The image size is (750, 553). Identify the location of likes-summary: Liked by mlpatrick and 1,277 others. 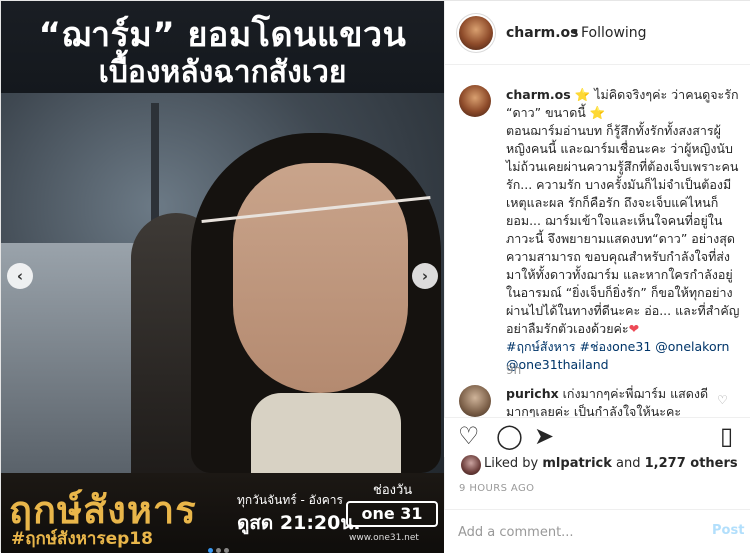
(611, 463).